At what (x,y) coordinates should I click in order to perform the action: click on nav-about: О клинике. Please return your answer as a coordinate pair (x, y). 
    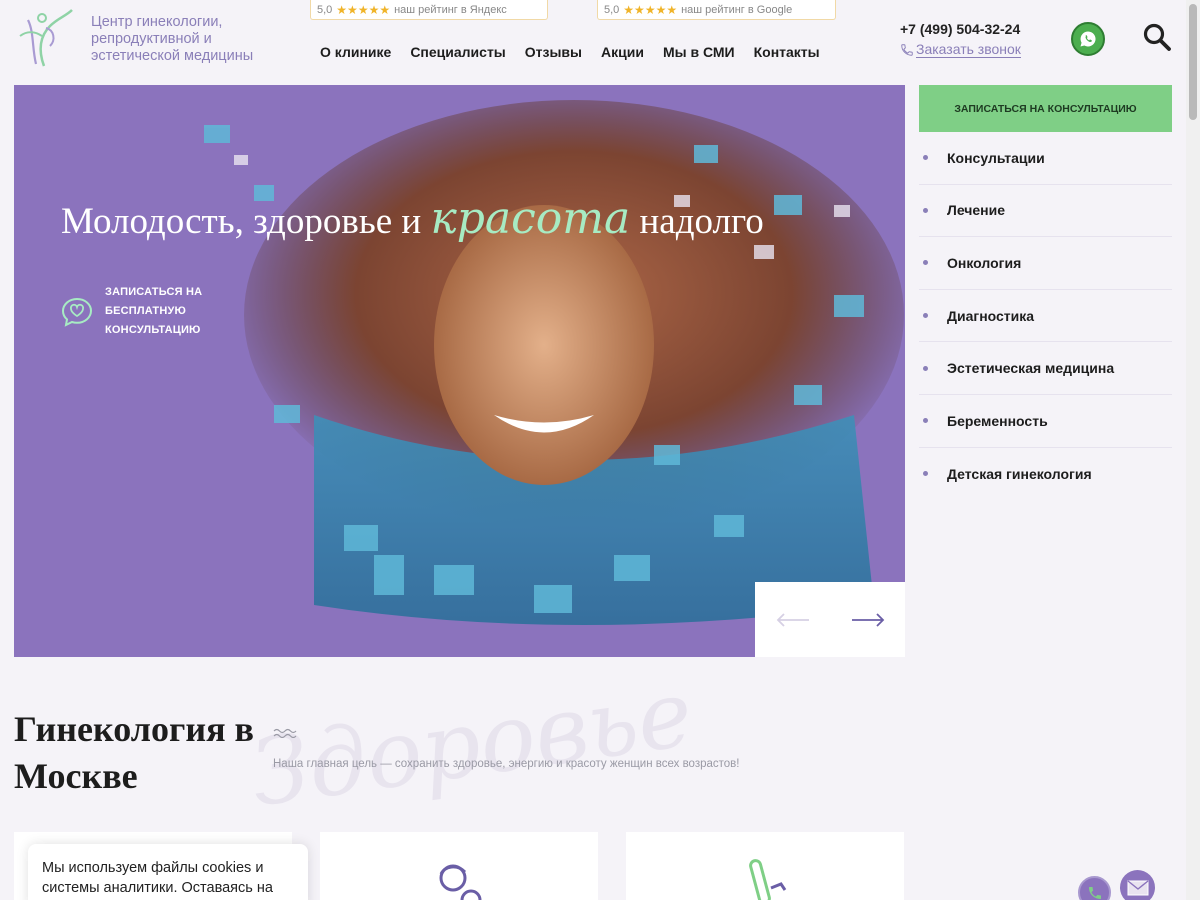
    Looking at the image, I should click on (355, 52).